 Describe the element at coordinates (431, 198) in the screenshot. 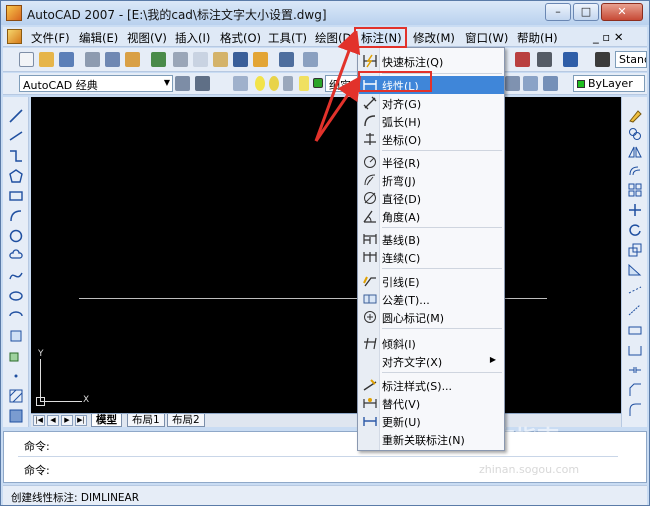

I see `menu-item-diameter: 直径(D)` at that location.